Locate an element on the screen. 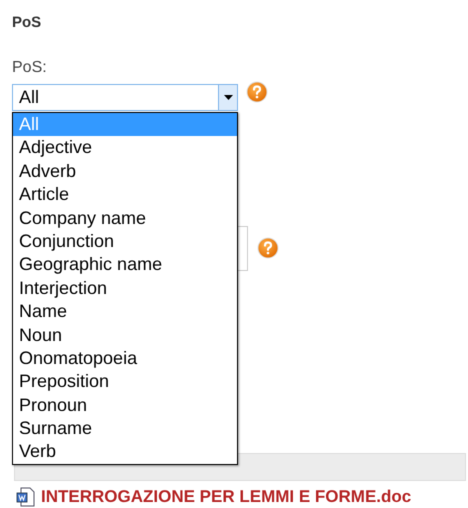  caret-icon is located at coordinates (228, 97).